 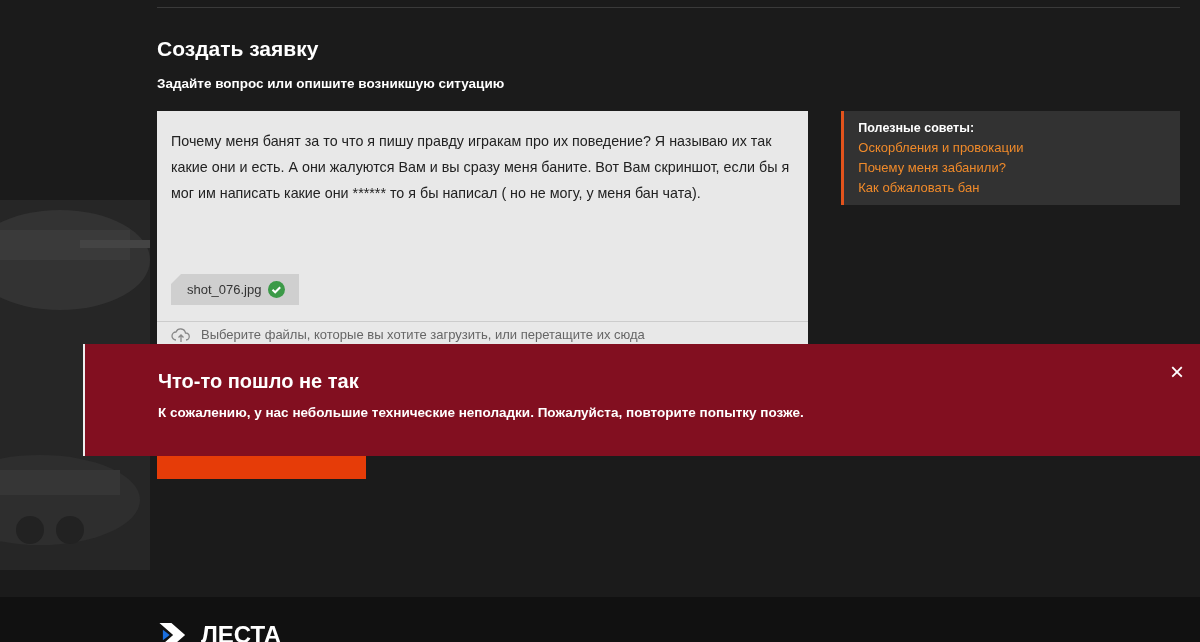 What do you see at coordinates (481, 412) in the screenshot?
I see `error-message: К сожалению, у нас небольшие технические неполадки. Пожалуйста, повторите попытку позже.` at bounding box center [481, 412].